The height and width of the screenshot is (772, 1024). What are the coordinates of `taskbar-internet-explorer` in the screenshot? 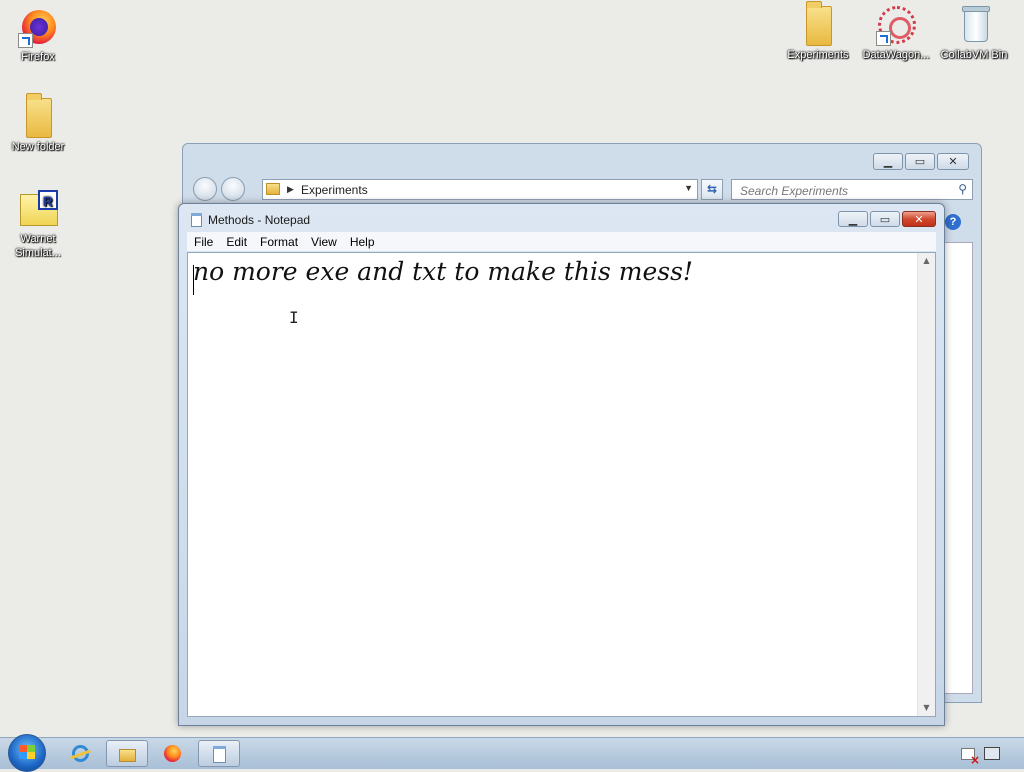 It's located at (81, 753).